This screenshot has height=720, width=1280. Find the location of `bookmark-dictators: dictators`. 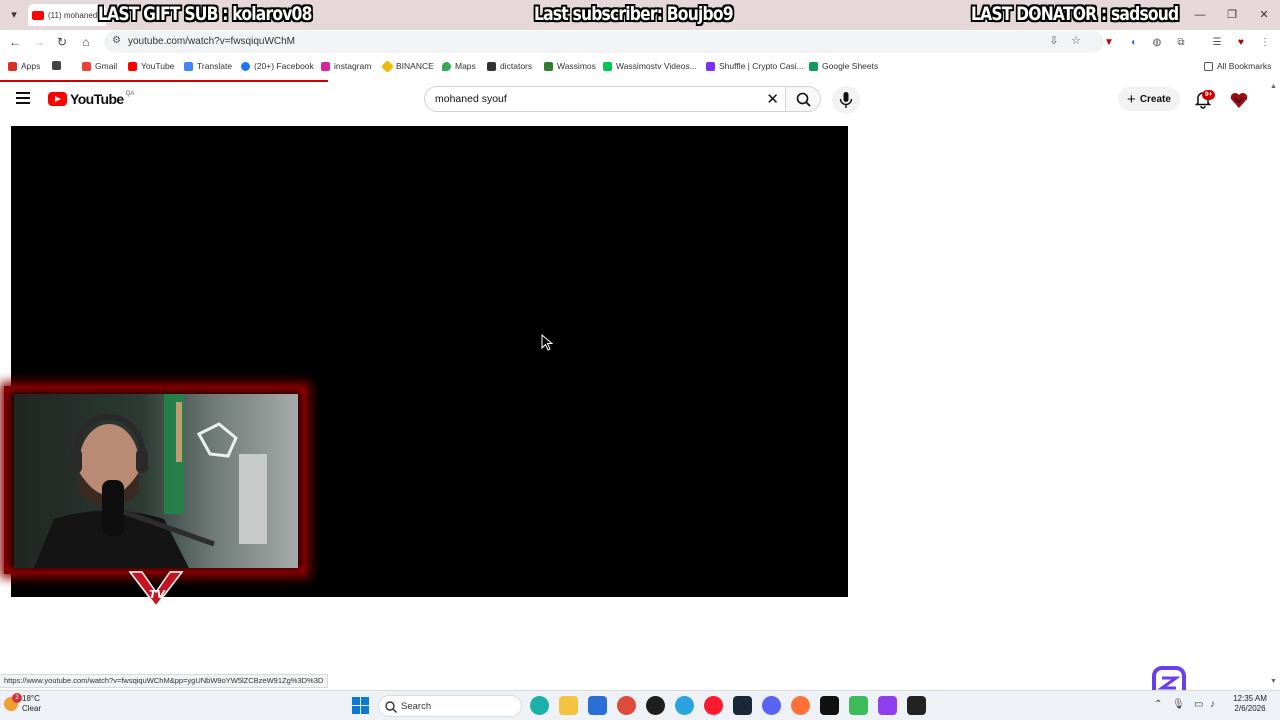

bookmark-dictators: dictators is located at coordinates (509, 66).